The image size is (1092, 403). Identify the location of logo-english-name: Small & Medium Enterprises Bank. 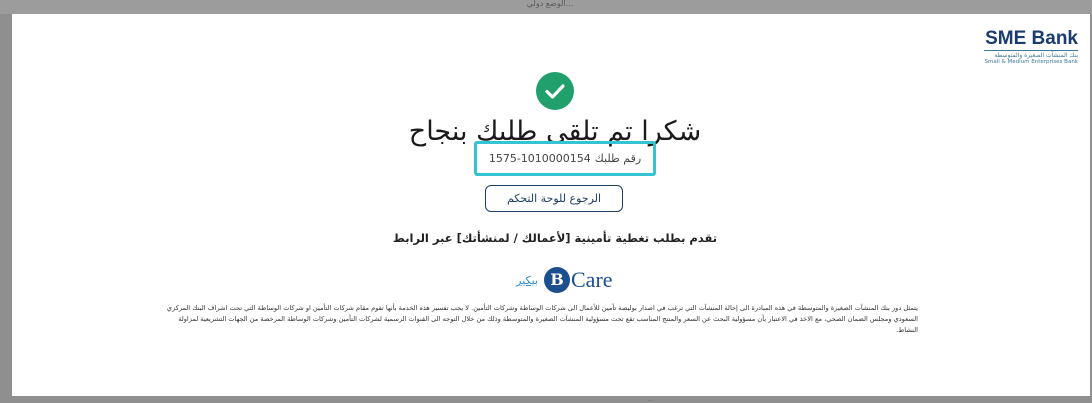
(1031, 62).